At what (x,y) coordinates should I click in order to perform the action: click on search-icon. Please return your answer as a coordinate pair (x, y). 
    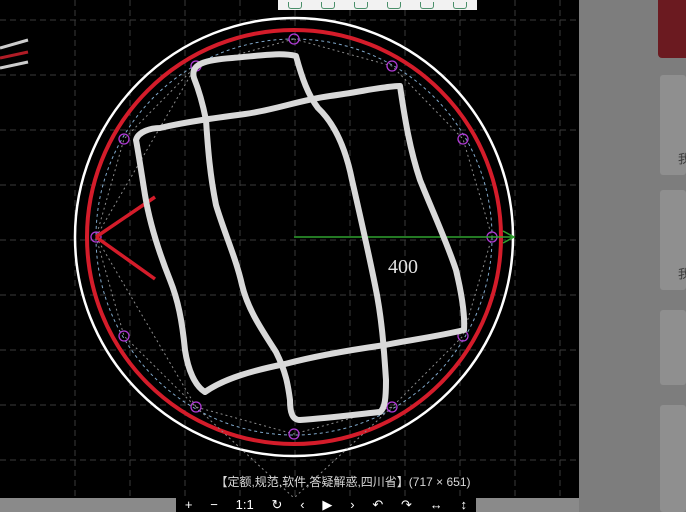
    Looking at the image, I should click on (294, 5).